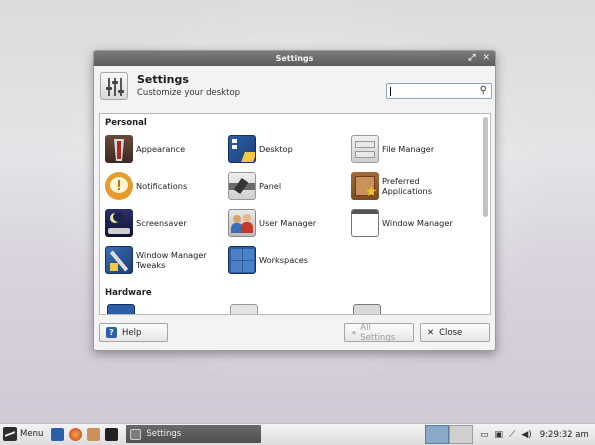 This screenshot has width=595, height=445. I want to click on window-titlebar: Settings ⤢ ✕, so click(294, 58).